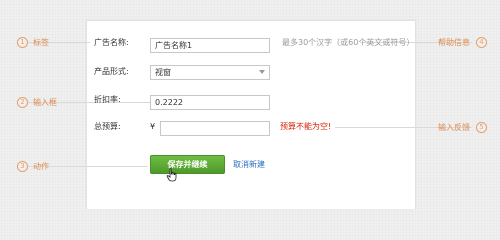 The width and height of the screenshot is (500, 240). I want to click on annotation-number-5: 5, so click(481, 127).